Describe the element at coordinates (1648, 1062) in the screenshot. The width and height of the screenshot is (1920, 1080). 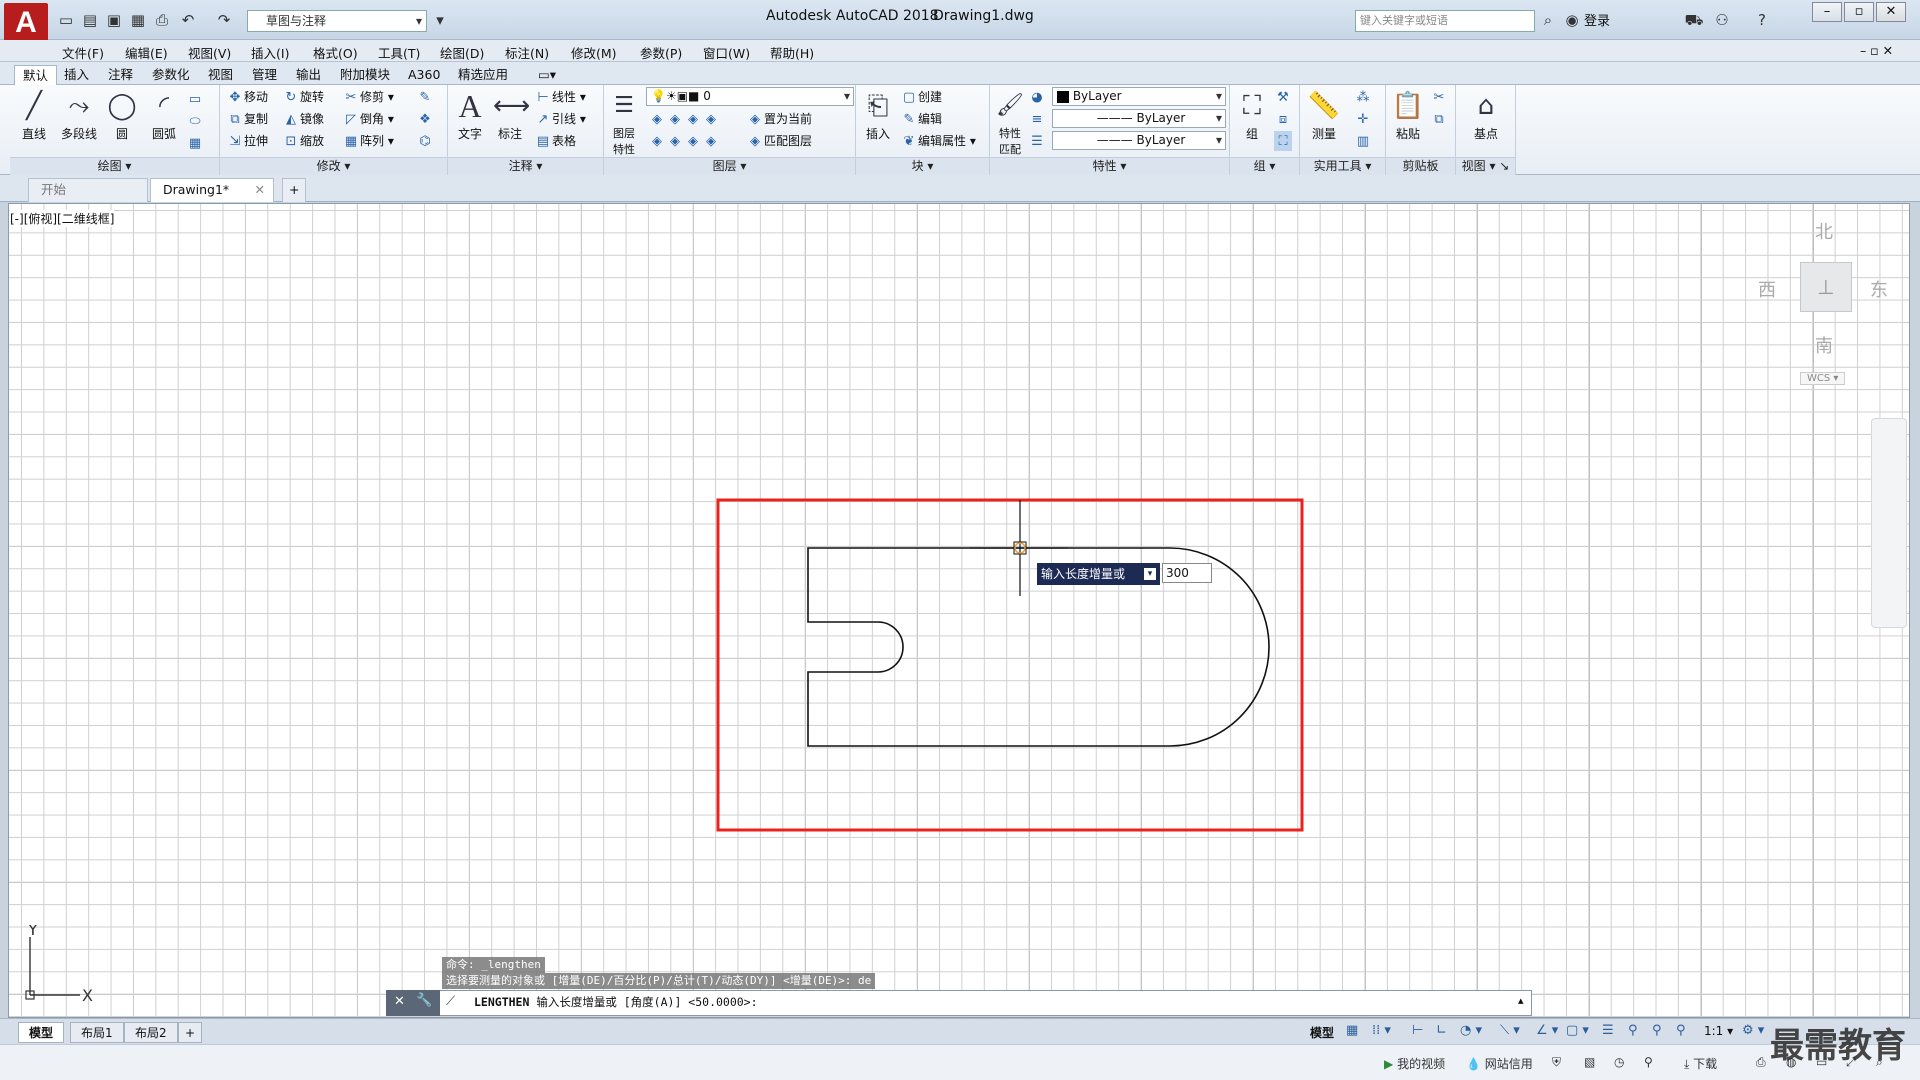
I see `pin-icon: ⚲` at that location.